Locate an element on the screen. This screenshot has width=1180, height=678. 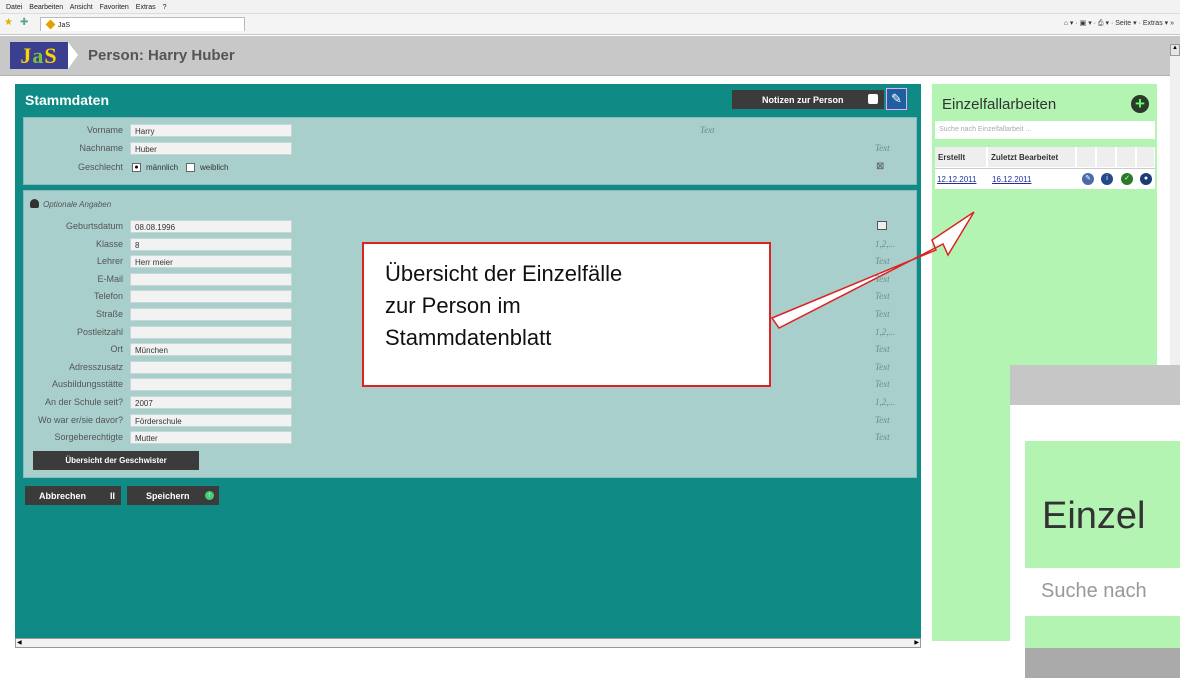
zoom-table-header is located at coordinates (1102, 663).